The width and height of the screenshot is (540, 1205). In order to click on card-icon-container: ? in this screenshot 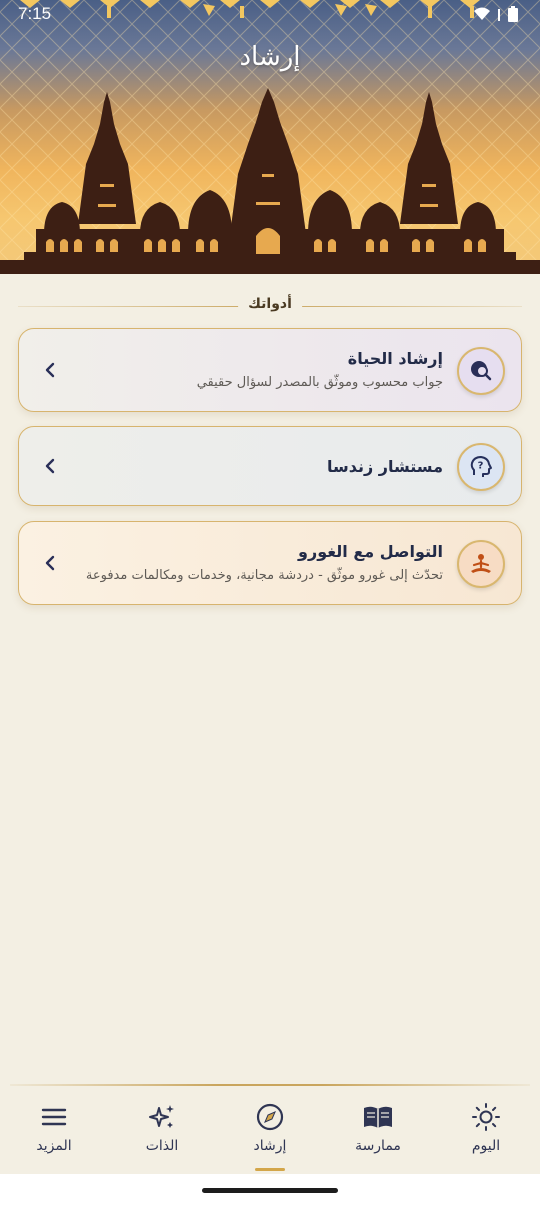, I will do `click(481, 467)`.